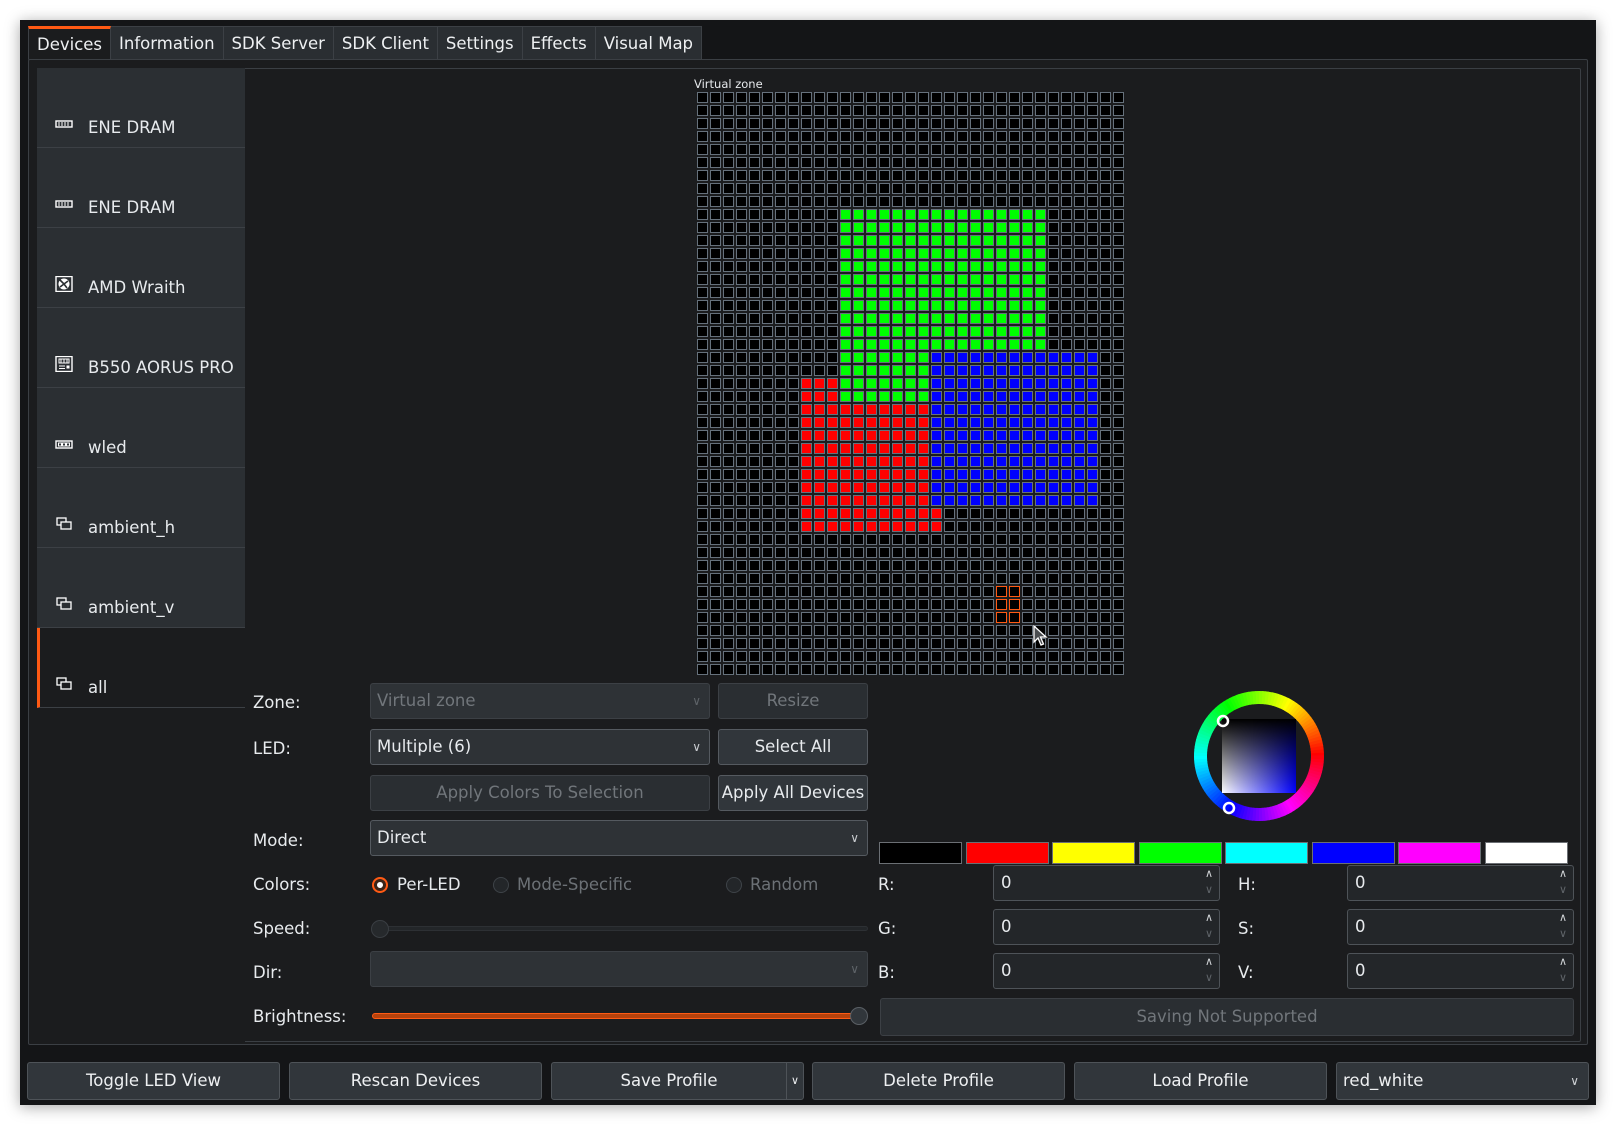 The image size is (1616, 1126). What do you see at coordinates (1180, 853) in the screenshot?
I see `swatch-green` at bounding box center [1180, 853].